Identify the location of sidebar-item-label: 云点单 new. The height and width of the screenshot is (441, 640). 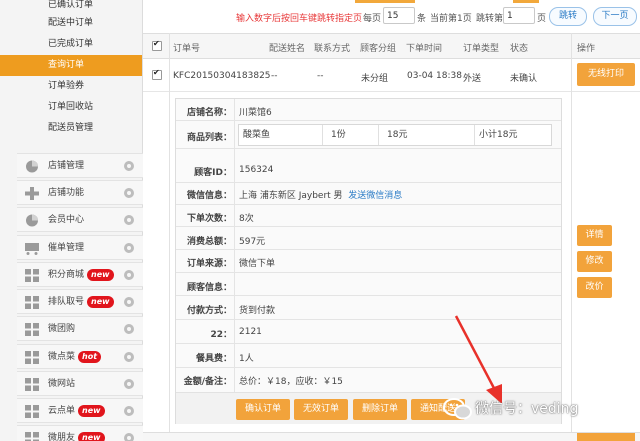
(76, 411).